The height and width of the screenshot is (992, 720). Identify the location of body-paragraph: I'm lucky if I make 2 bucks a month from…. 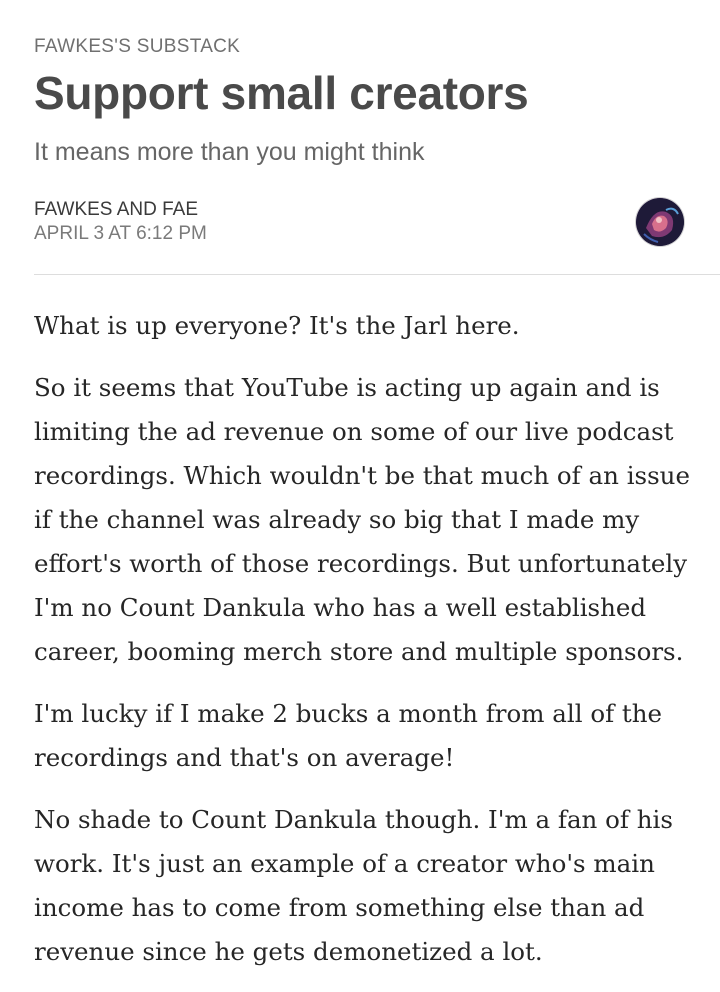
(348, 735).